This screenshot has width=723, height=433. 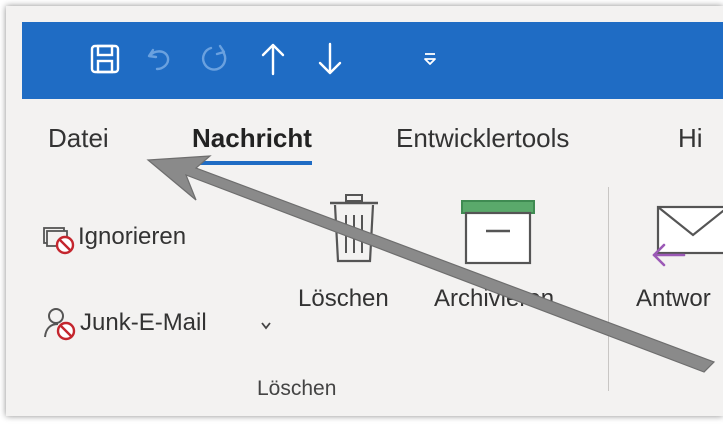 What do you see at coordinates (343, 298) in the screenshot?
I see `delete-label: Löschen` at bounding box center [343, 298].